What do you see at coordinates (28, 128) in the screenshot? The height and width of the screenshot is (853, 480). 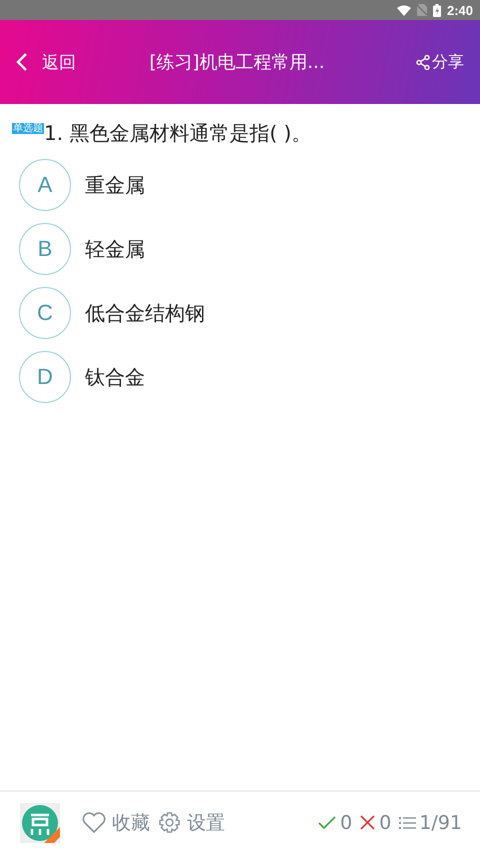 I see `question-type-badge: 单选题` at bounding box center [28, 128].